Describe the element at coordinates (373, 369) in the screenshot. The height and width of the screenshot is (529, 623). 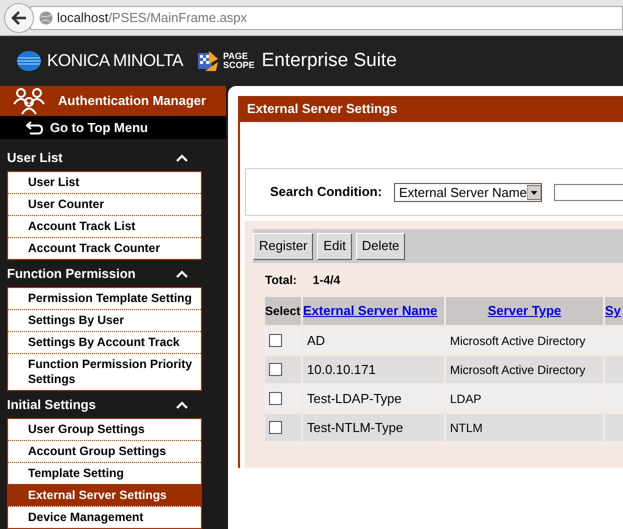
I see `table-cell: 10.0.10.171` at that location.